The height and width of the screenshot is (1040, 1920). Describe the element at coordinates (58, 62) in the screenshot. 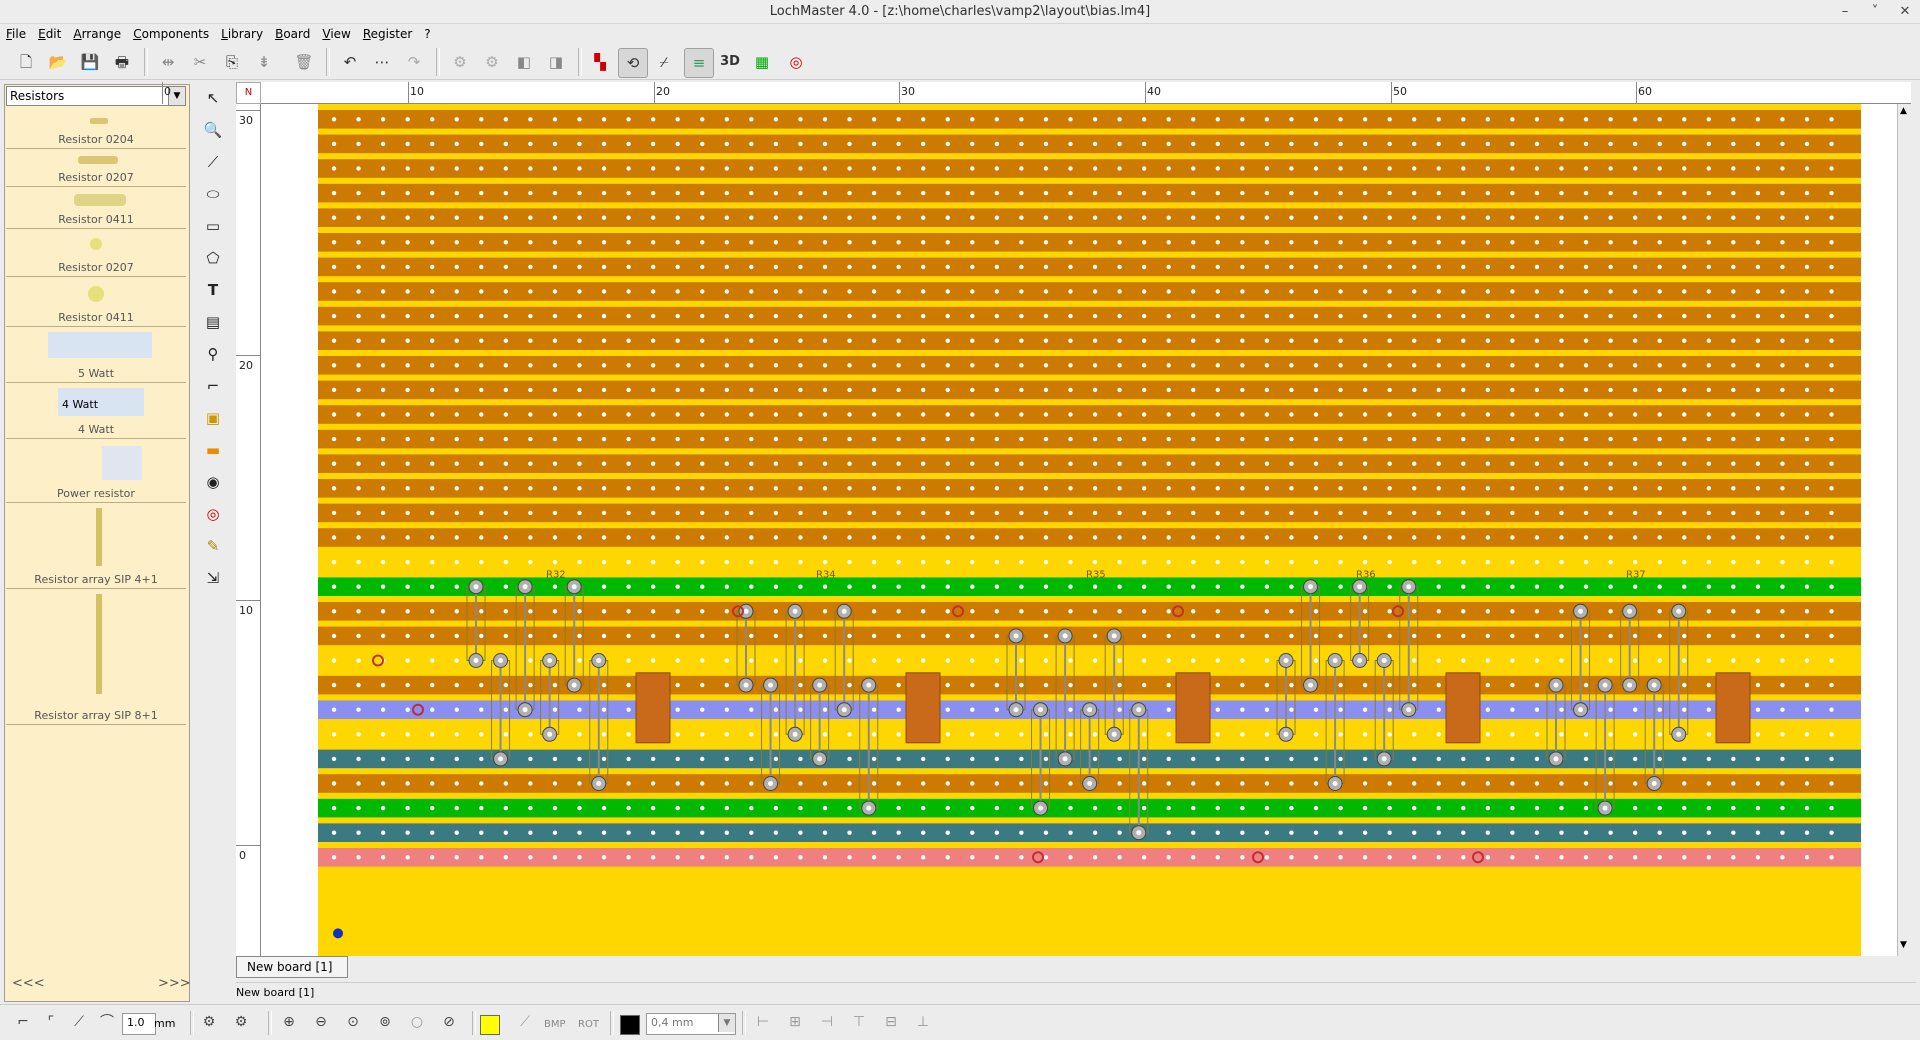

I see `open-file-icon: 📂` at that location.